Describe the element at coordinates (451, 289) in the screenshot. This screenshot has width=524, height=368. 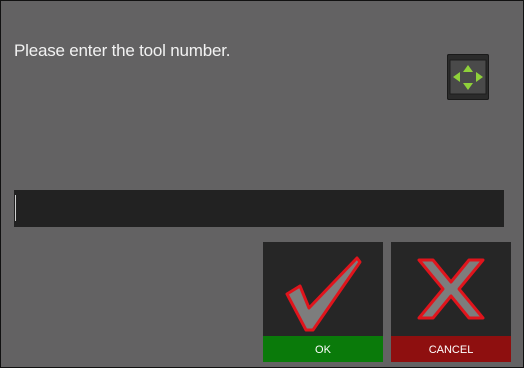
I see `cross-icon` at that location.